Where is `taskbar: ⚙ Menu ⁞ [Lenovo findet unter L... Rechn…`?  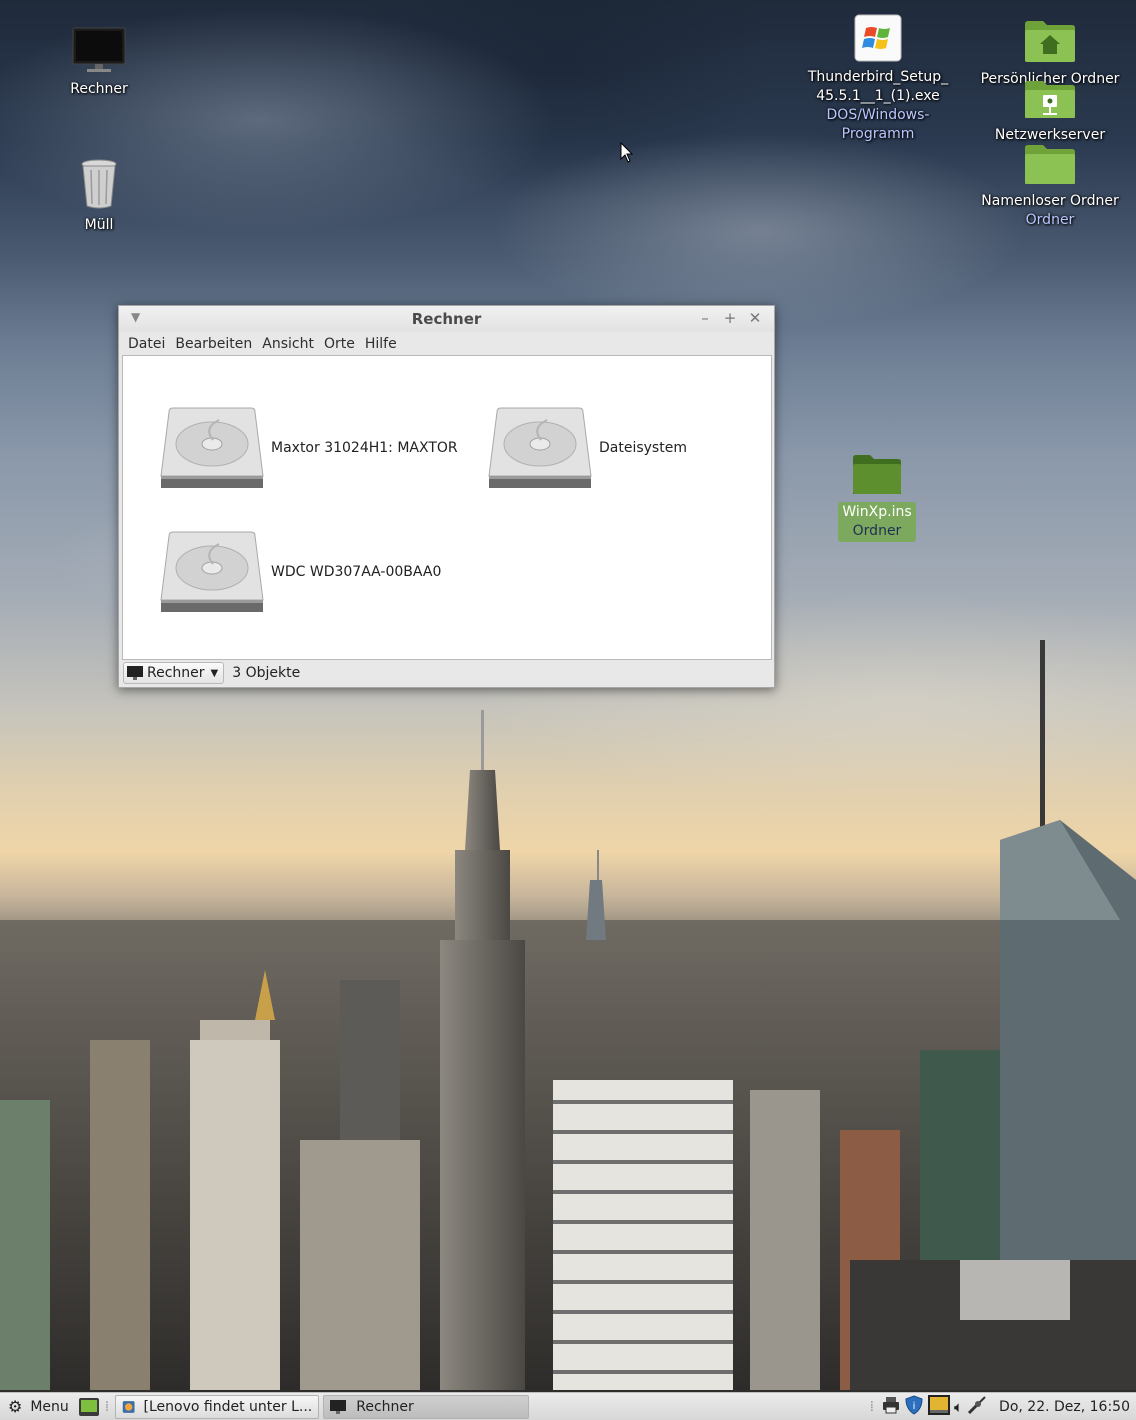 taskbar: ⚙ Menu ⁞ [Lenovo findet unter L... Rechn… is located at coordinates (568, 1406).